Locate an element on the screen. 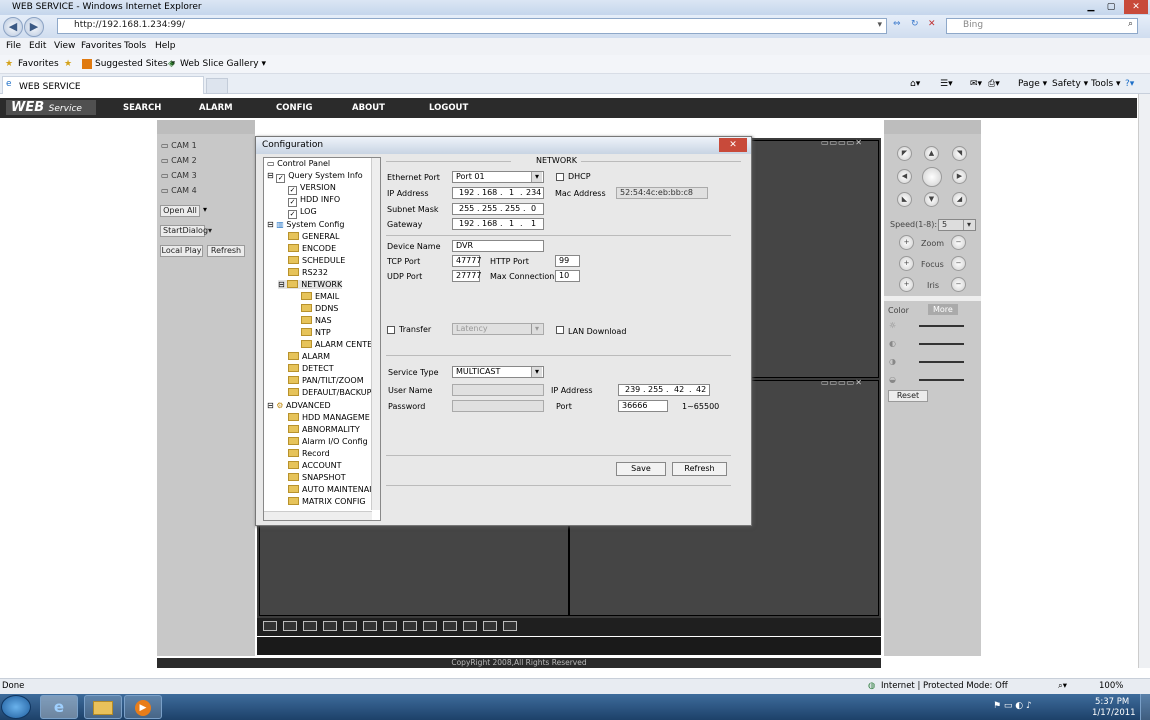 The width and height of the screenshot is (1150, 720). tree-ddns: DDNS is located at coordinates (319, 308).